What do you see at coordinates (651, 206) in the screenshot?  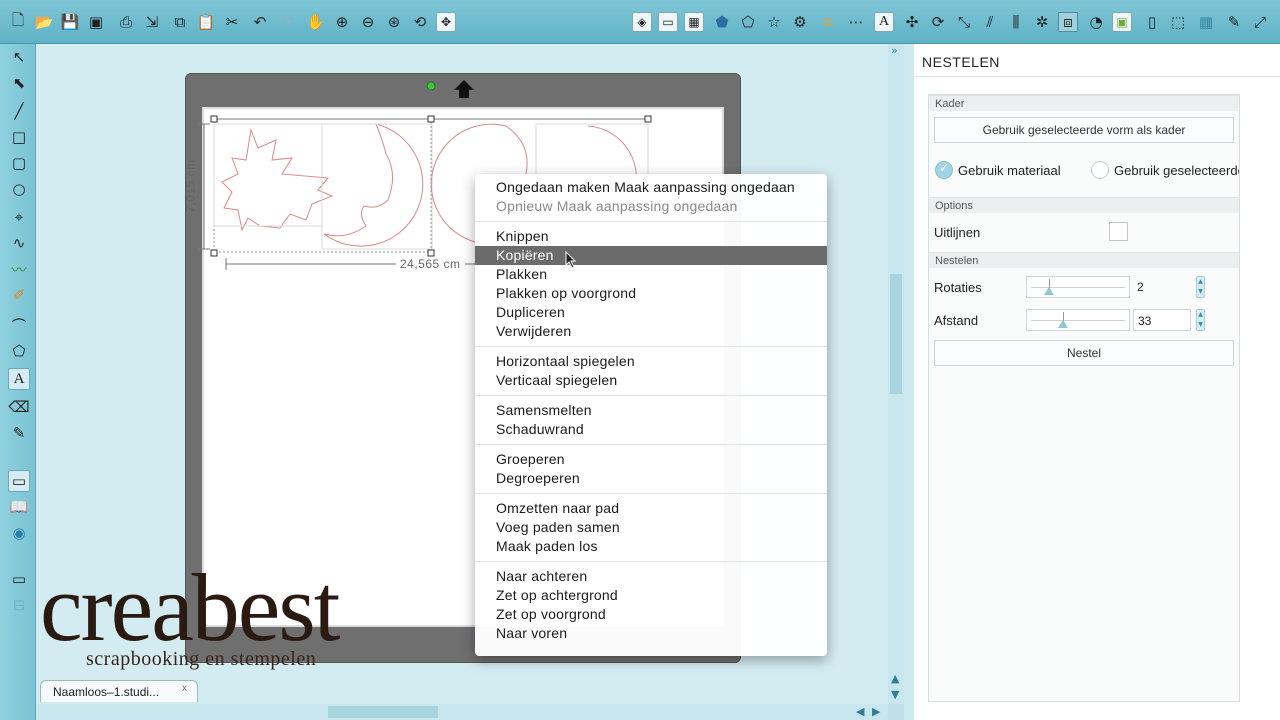 I see `menu-item: Opnieuw Maak aanpassing ongedaan` at bounding box center [651, 206].